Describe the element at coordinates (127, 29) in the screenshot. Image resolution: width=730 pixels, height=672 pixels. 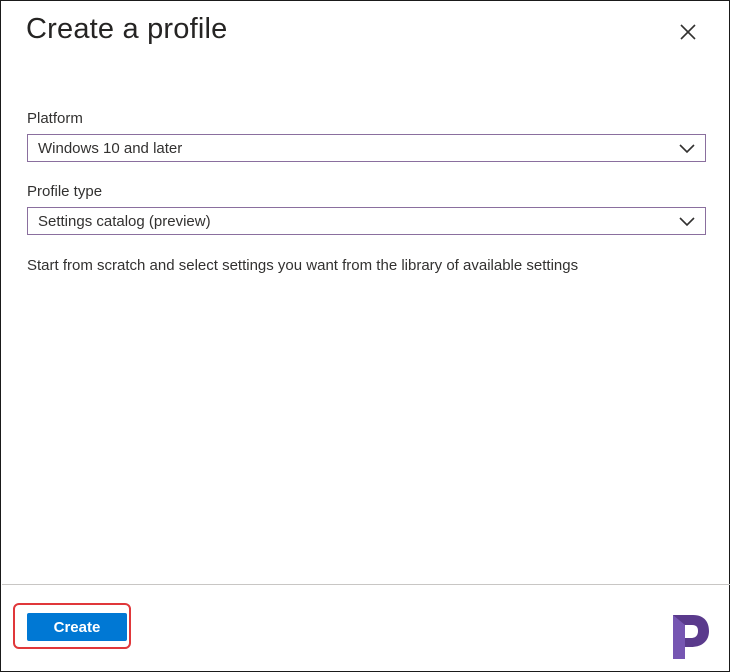
I see `panel-title: Create a profile` at that location.